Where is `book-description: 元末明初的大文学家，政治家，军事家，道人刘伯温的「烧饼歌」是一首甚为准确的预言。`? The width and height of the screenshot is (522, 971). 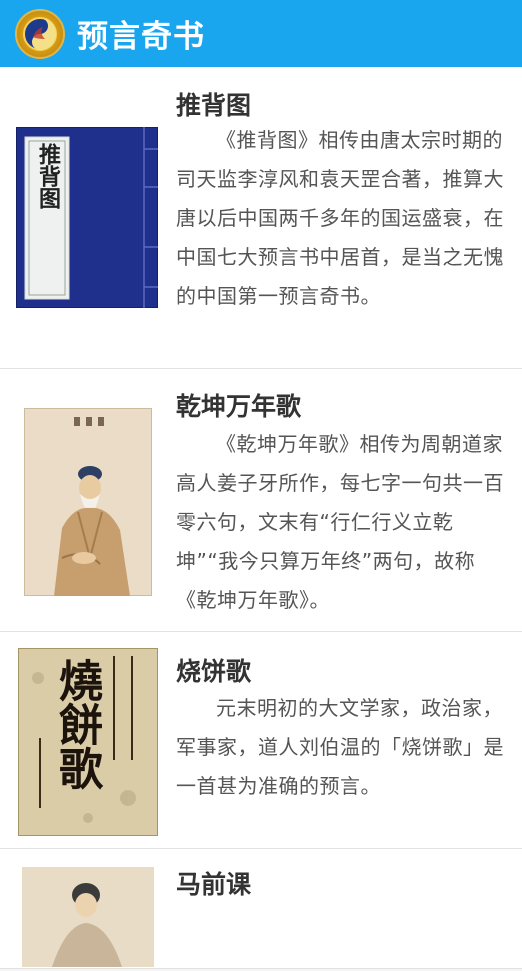 book-description: 元末明初的大文学家，政治家，军事家，道人刘伯温的「烧饼歌」是一首甚为准确的预言。 is located at coordinates (340, 747).